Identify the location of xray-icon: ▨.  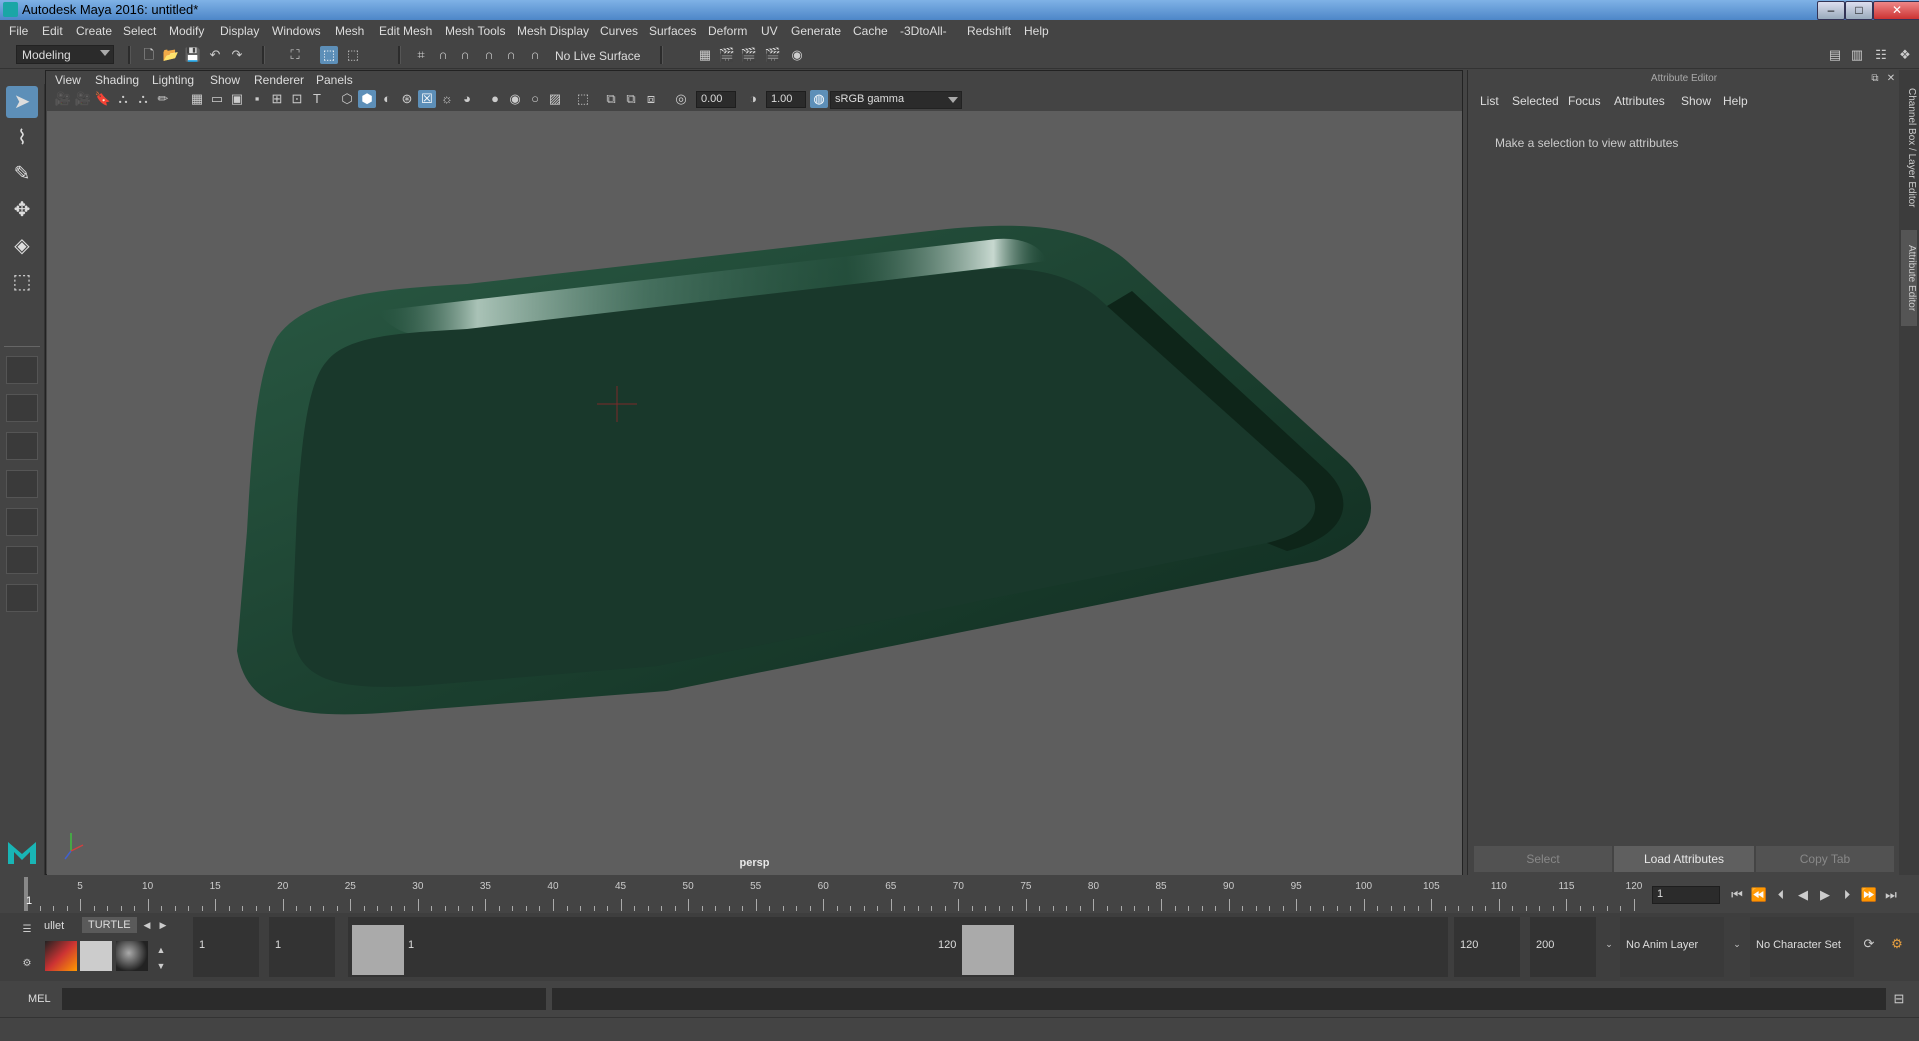
(555, 99).